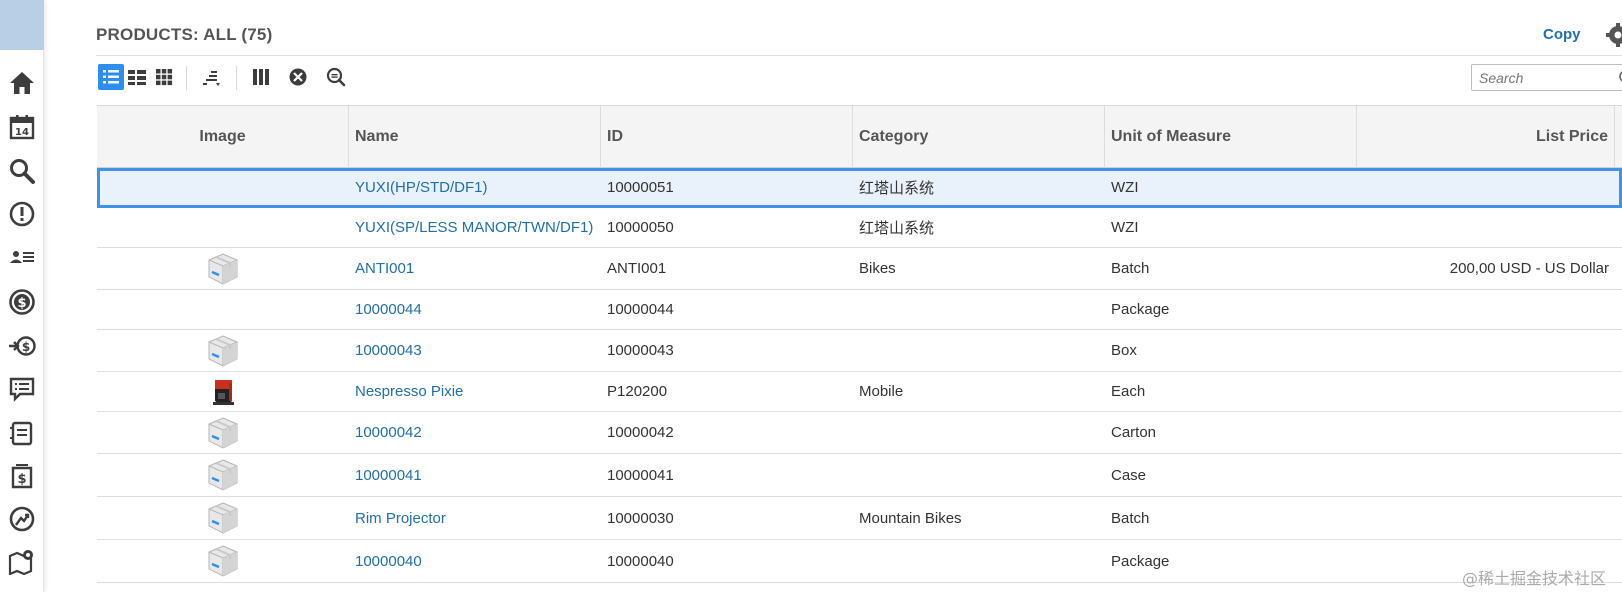 This screenshot has width=1622, height=592. What do you see at coordinates (211, 77) in the screenshot?
I see `sort-icon` at bounding box center [211, 77].